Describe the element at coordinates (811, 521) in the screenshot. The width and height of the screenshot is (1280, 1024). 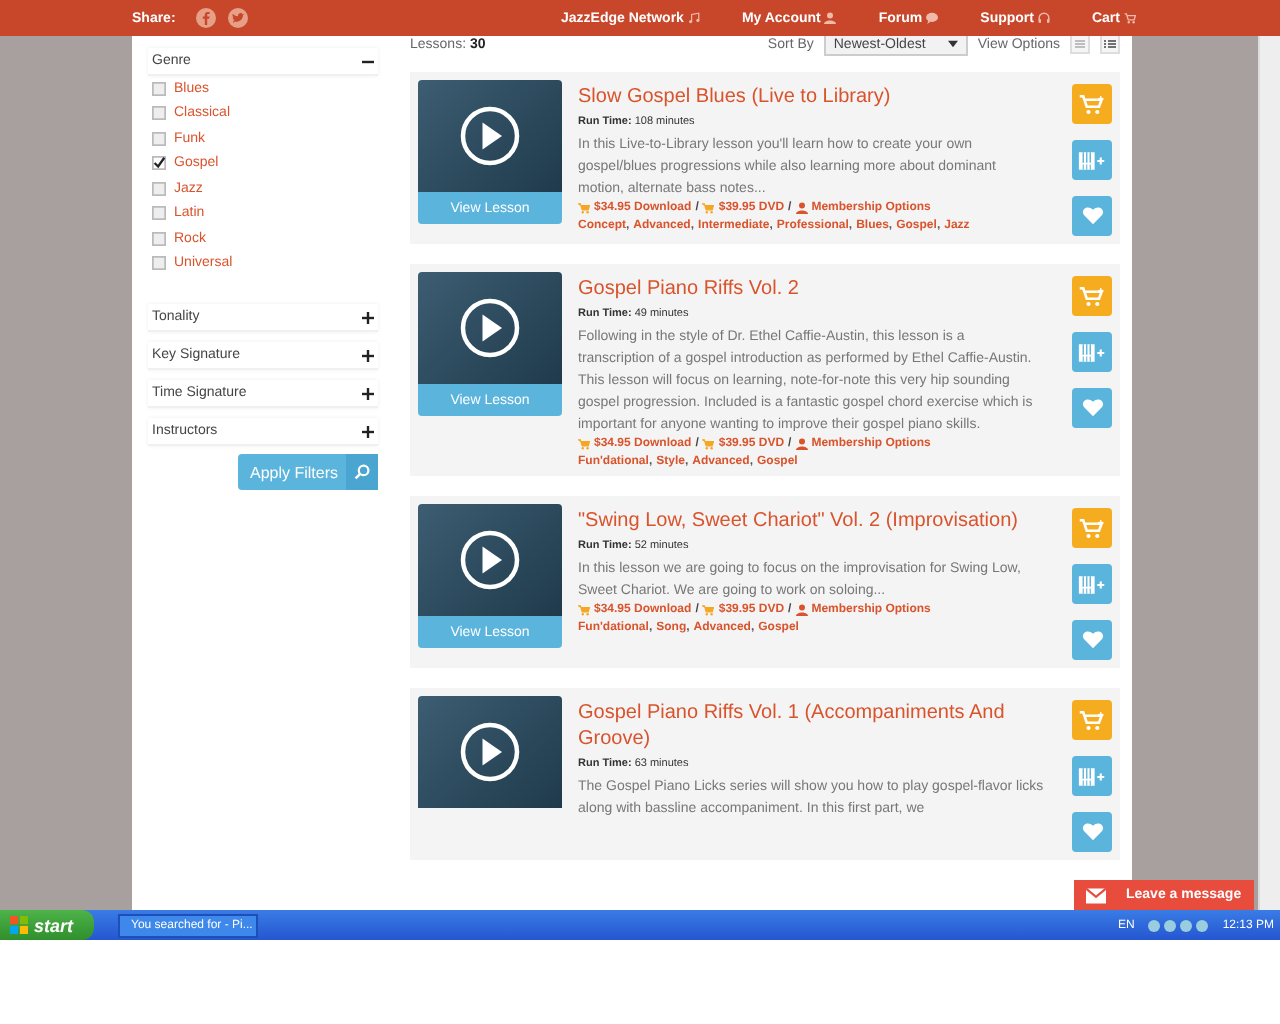
I see `lesson-title: "Swing Low, Sweet Chariot" Vol. 2 (Improvisation)` at that location.